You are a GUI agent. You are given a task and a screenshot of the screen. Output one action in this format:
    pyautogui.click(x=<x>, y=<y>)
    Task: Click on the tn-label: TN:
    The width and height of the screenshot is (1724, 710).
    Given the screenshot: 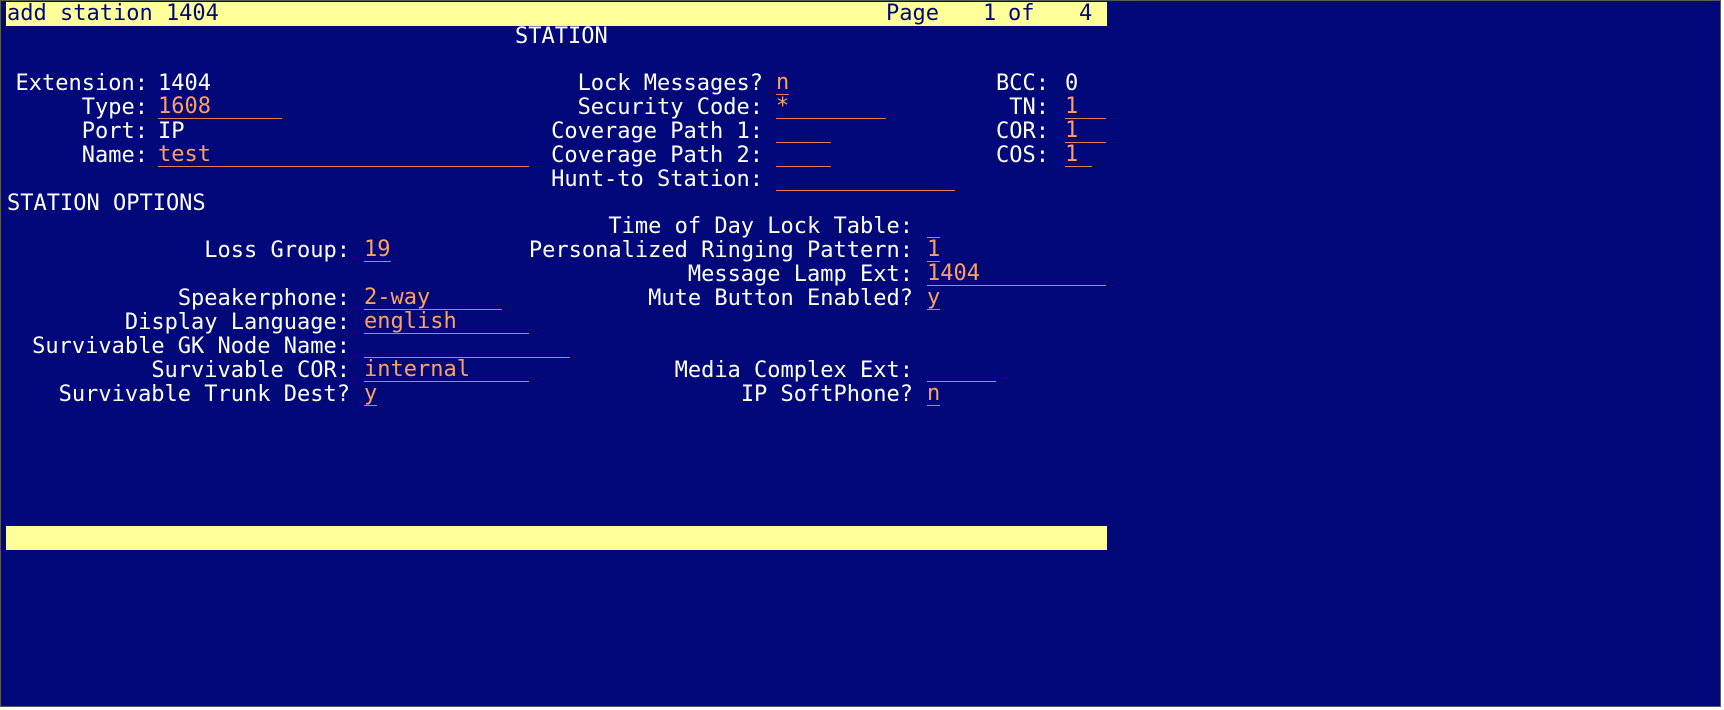 What is the action you would take?
    pyautogui.click(x=1029, y=107)
    